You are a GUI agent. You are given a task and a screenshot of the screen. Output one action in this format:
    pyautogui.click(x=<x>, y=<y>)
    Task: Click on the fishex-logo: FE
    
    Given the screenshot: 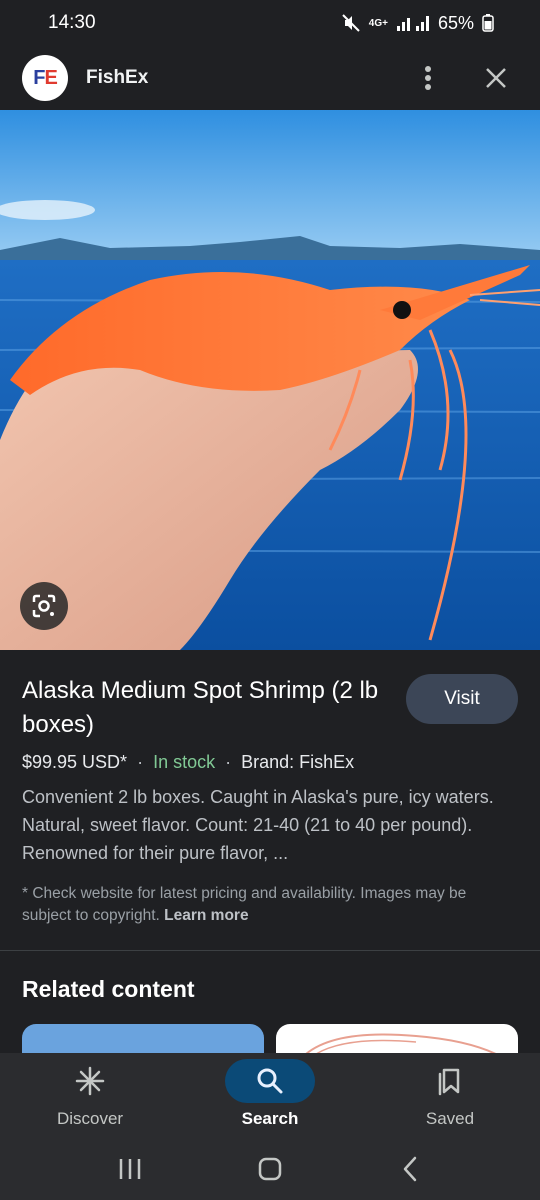 What is the action you would take?
    pyautogui.click(x=45, y=78)
    